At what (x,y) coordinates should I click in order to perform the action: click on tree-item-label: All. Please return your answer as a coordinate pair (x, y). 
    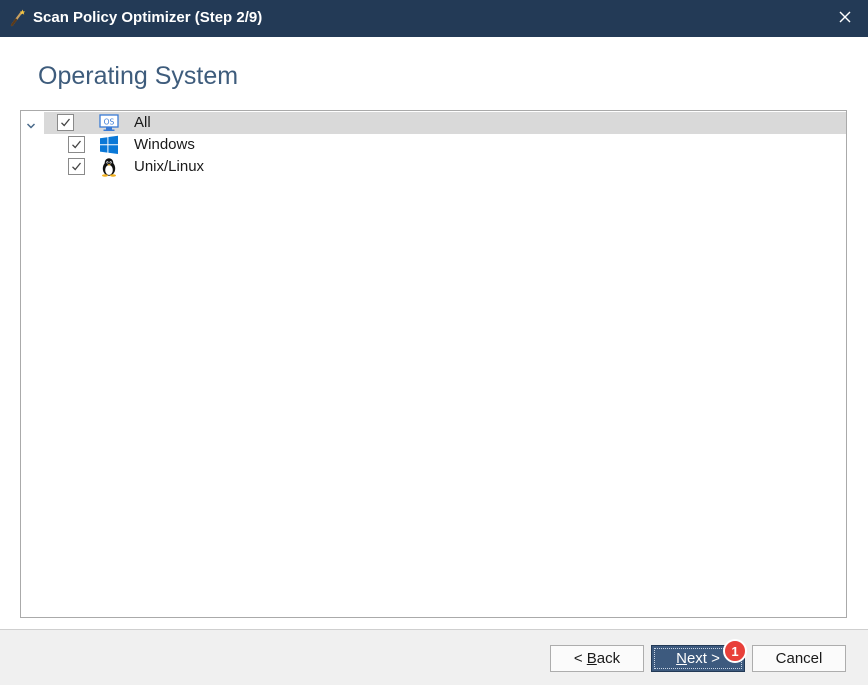
    Looking at the image, I should click on (142, 122).